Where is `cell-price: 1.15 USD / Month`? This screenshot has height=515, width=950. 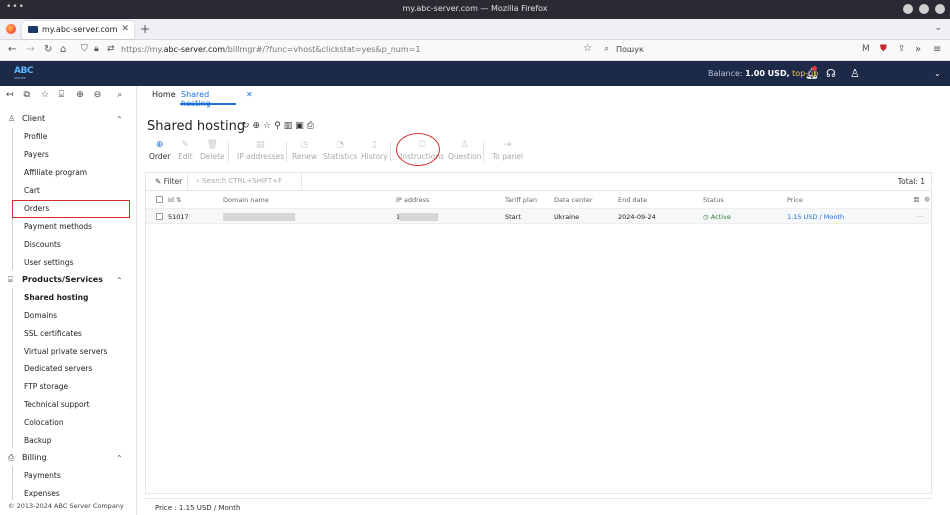 cell-price: 1.15 USD / Month is located at coordinates (815, 217).